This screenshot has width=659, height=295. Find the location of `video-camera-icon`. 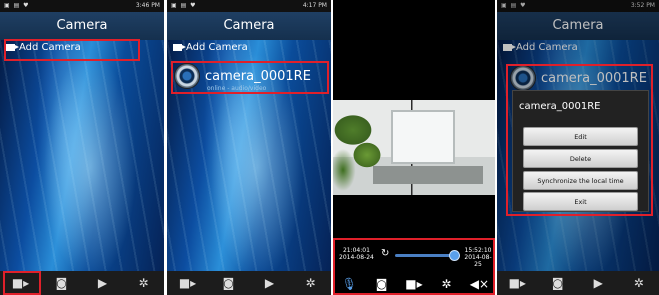

video-camera-icon is located at coordinates (179, 47).